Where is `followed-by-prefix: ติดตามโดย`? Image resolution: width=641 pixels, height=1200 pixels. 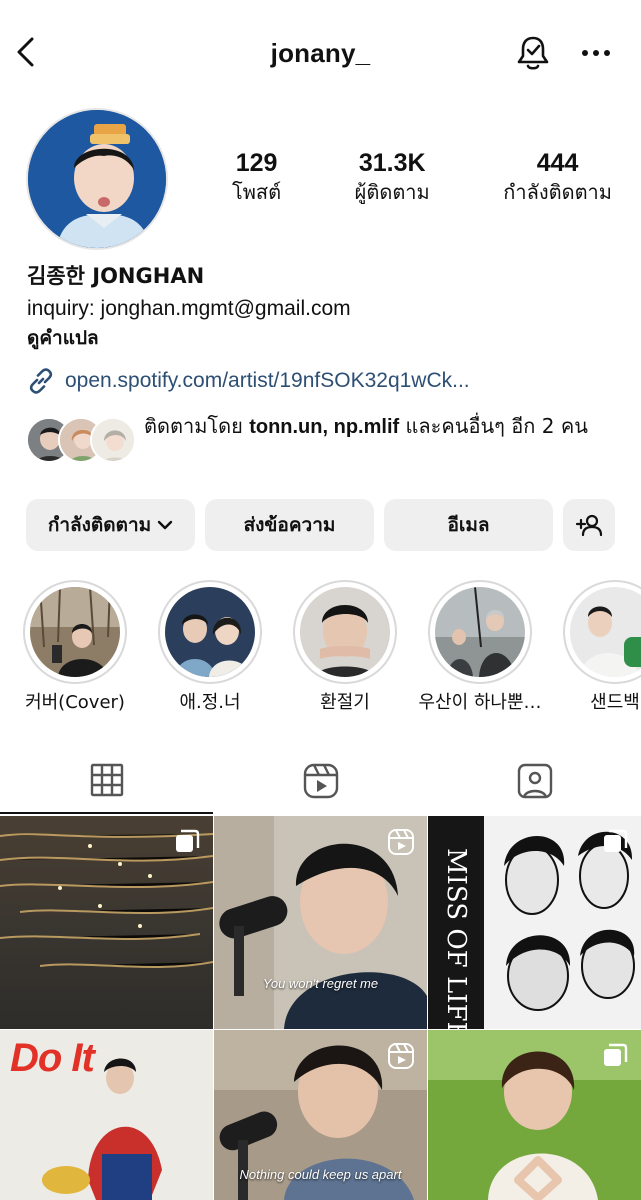 followed-by-prefix: ติดตามโดย is located at coordinates (197, 426).